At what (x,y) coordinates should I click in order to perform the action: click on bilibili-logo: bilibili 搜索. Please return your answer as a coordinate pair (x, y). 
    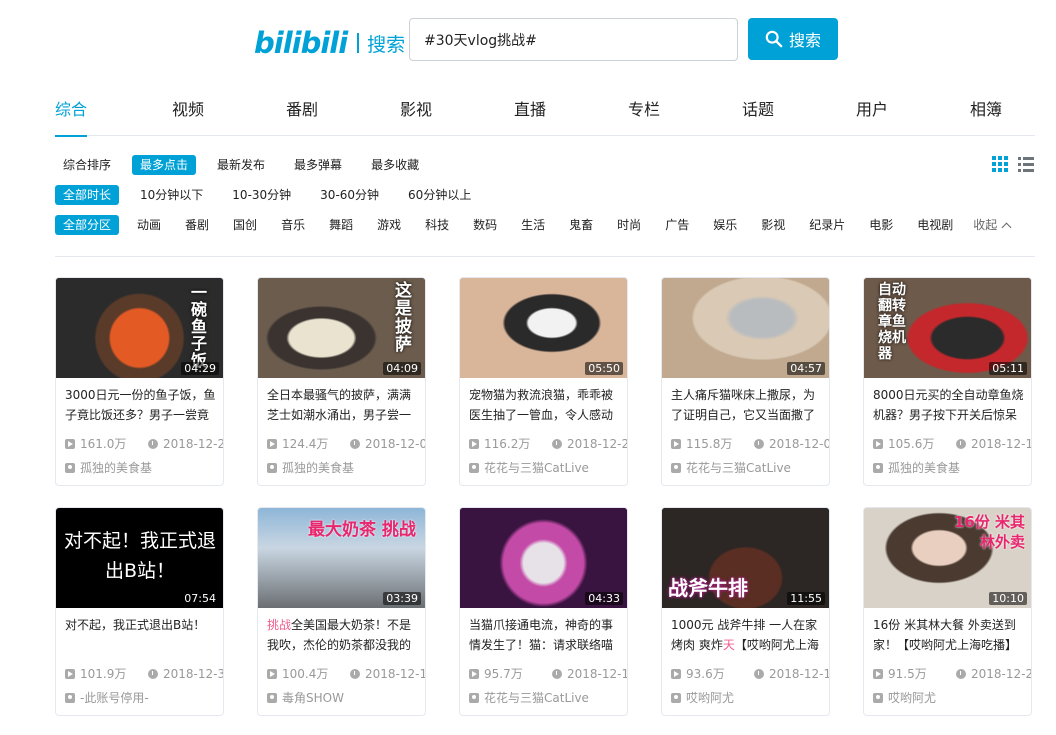
    Looking at the image, I should click on (329, 43).